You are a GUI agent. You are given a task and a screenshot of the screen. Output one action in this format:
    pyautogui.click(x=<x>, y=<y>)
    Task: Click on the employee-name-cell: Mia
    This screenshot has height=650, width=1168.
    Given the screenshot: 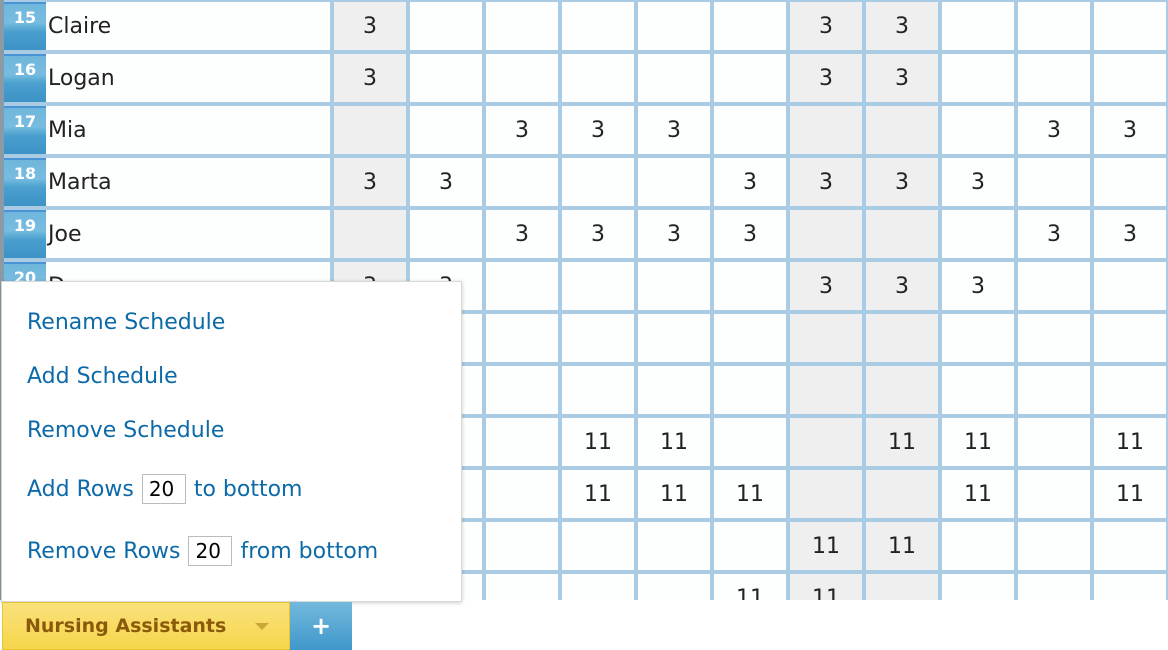 What is the action you would take?
    pyautogui.click(x=188, y=130)
    